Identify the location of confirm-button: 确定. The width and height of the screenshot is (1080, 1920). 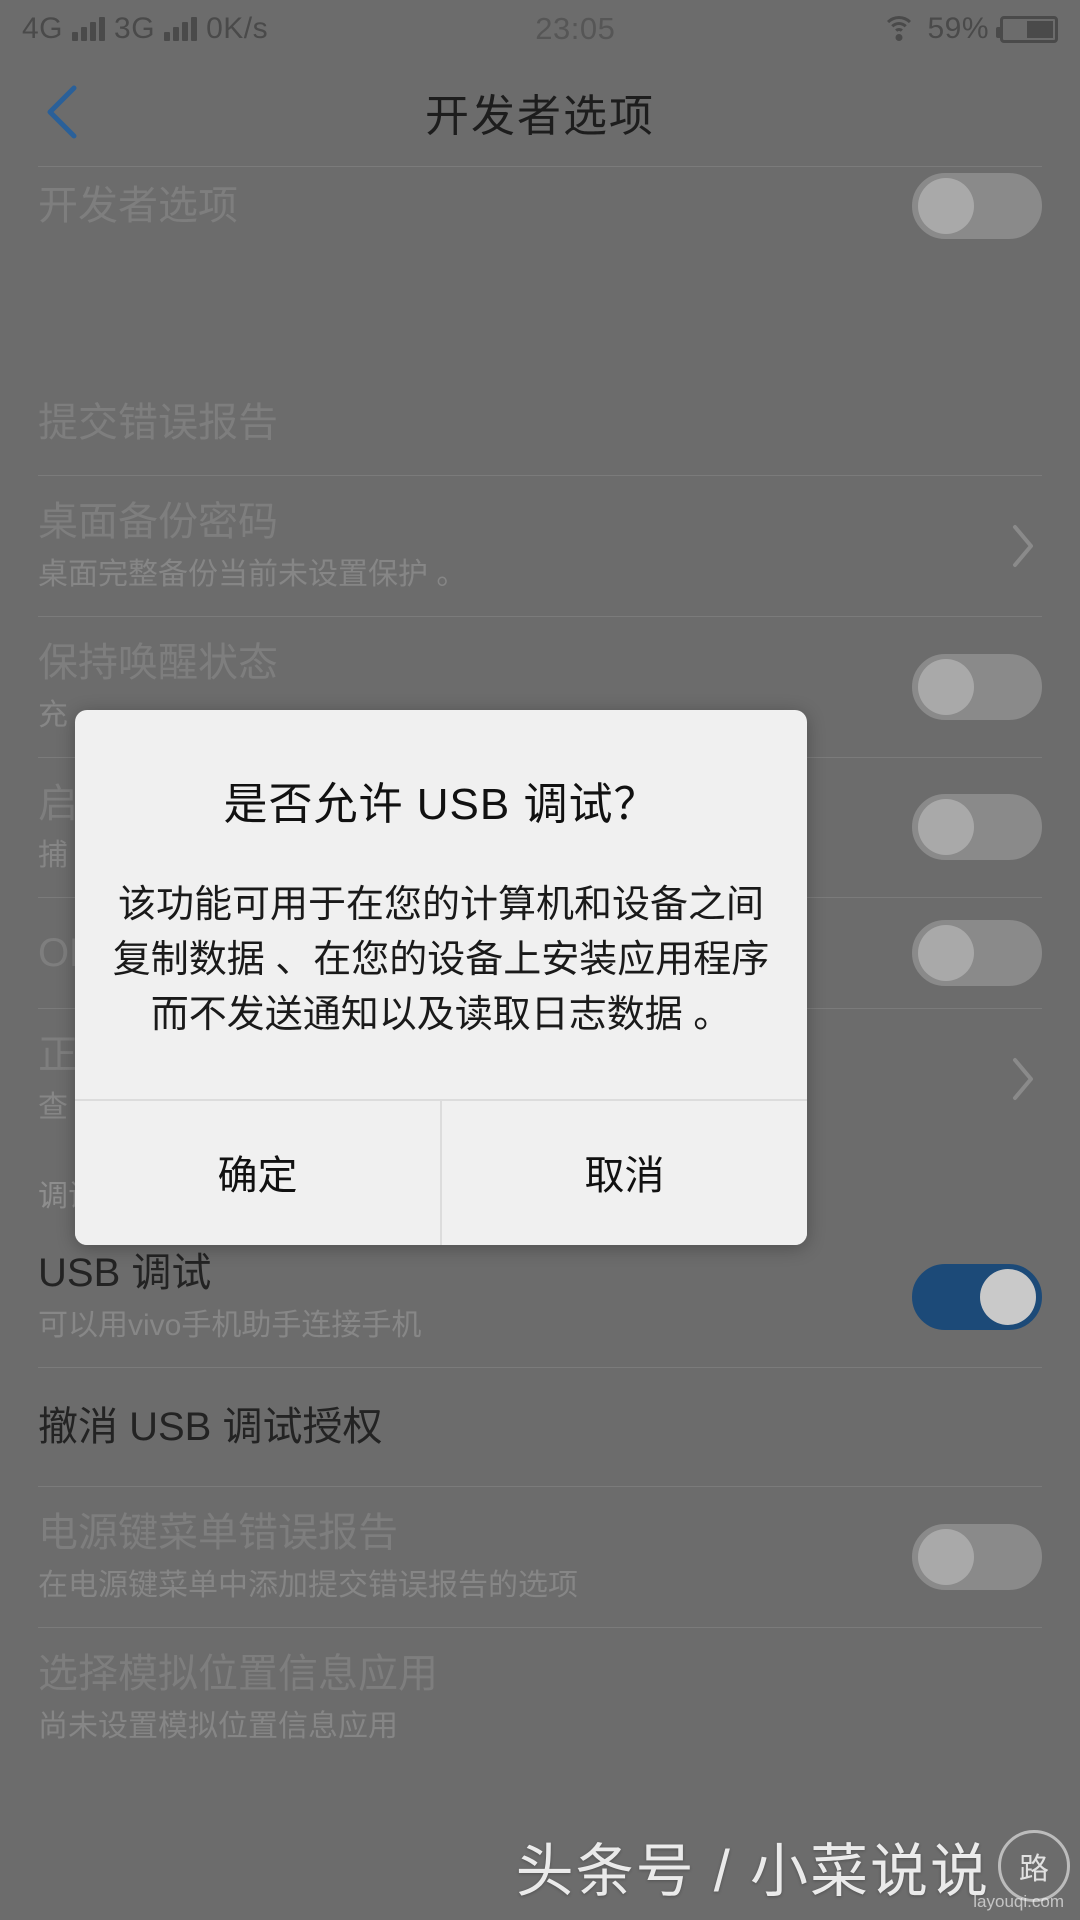
(257, 1173).